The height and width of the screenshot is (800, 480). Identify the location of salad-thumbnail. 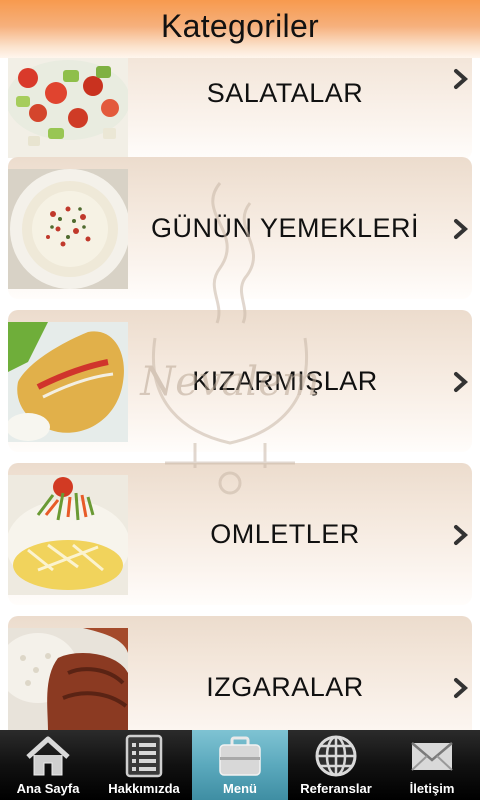
(68, 108).